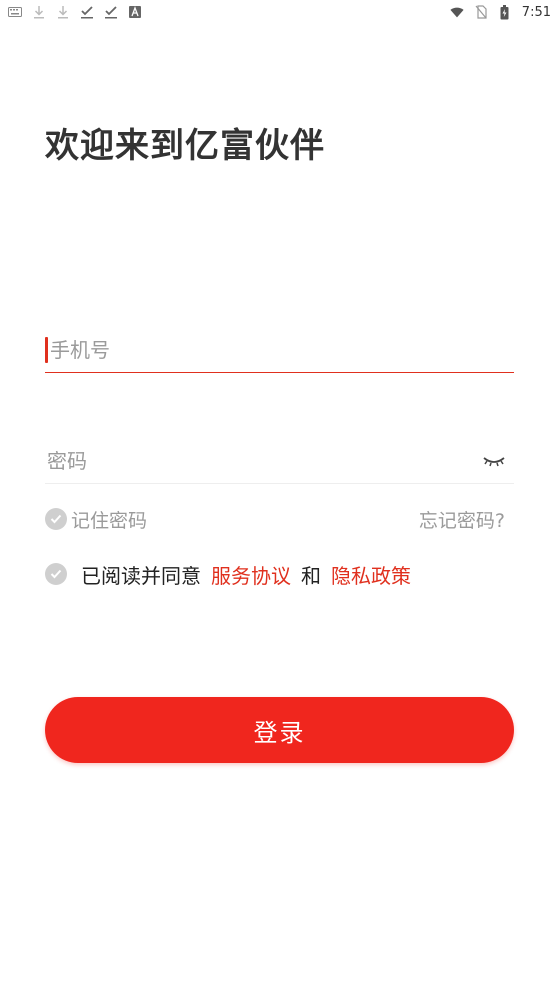 This screenshot has width=559, height=997. I want to click on agree-check-icon, so click(56, 574).